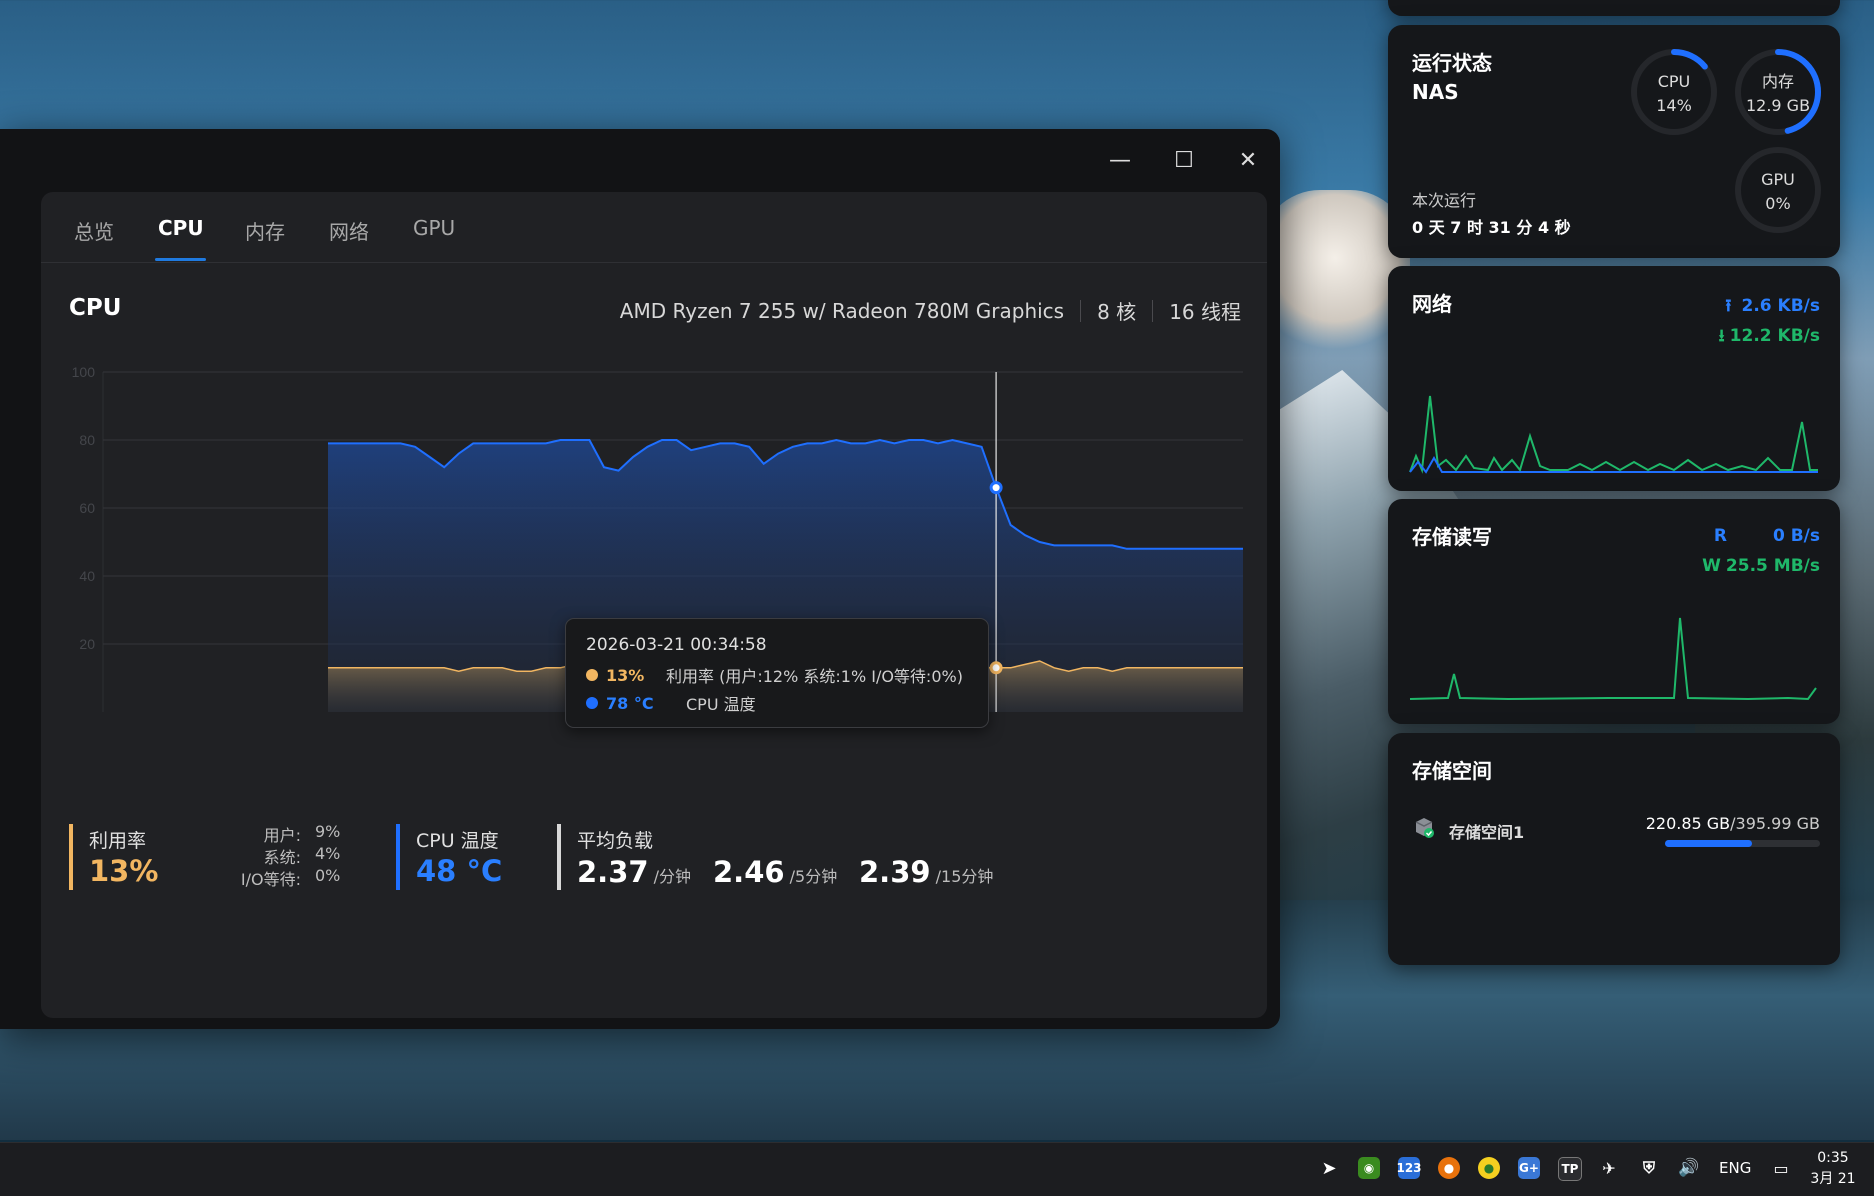  Describe the element at coordinates (1781, 306) in the screenshot. I see `upload-value: 2.6 KB/s` at that location.